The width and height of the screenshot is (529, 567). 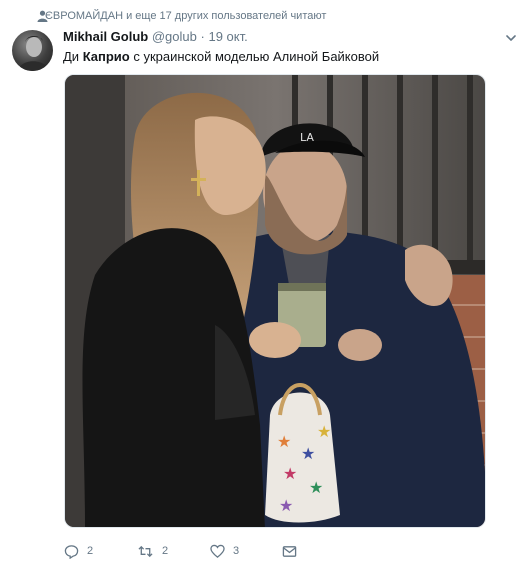 I want to click on avatar-photo, so click(x=33, y=53).